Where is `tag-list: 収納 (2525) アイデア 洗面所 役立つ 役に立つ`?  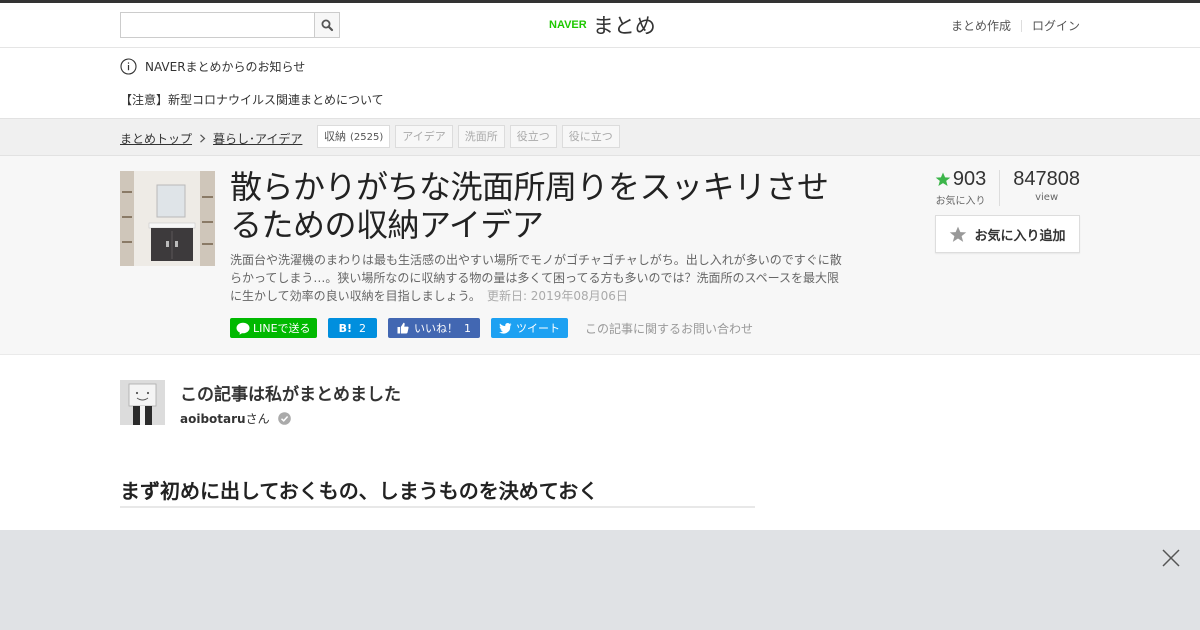
tag-list: 収納 (2525) アイデア 洗面所 役立つ 役に立つ is located at coordinates (471, 136).